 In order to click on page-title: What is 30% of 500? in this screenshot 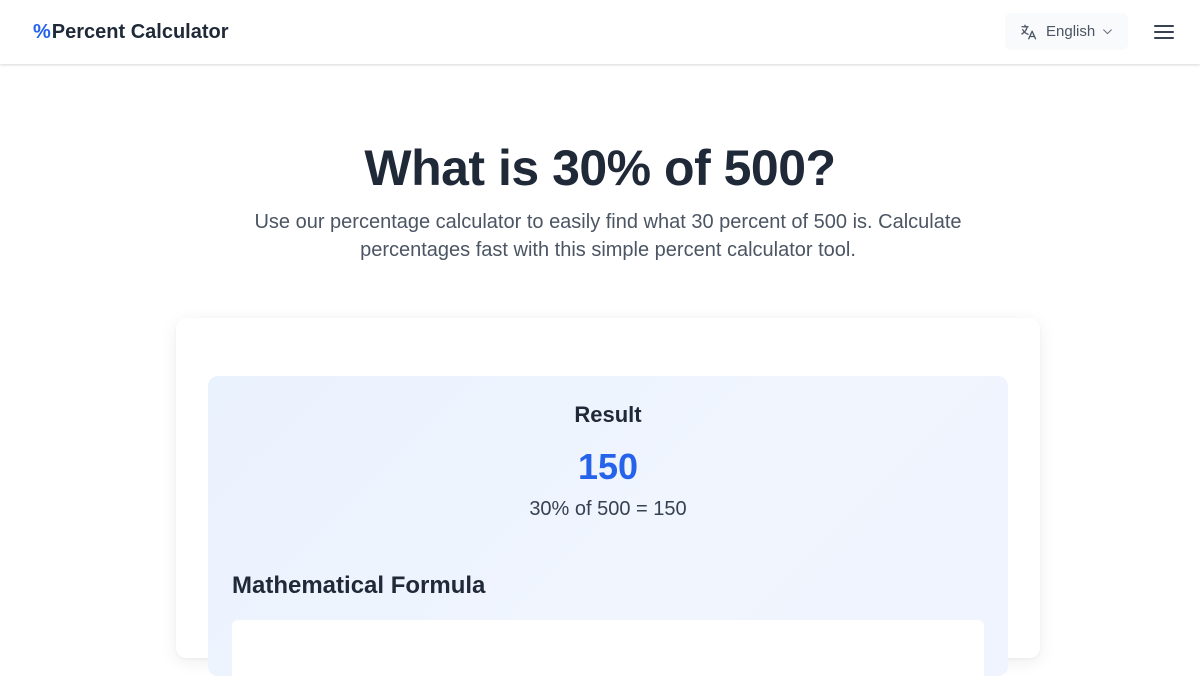, I will do `click(600, 168)`.